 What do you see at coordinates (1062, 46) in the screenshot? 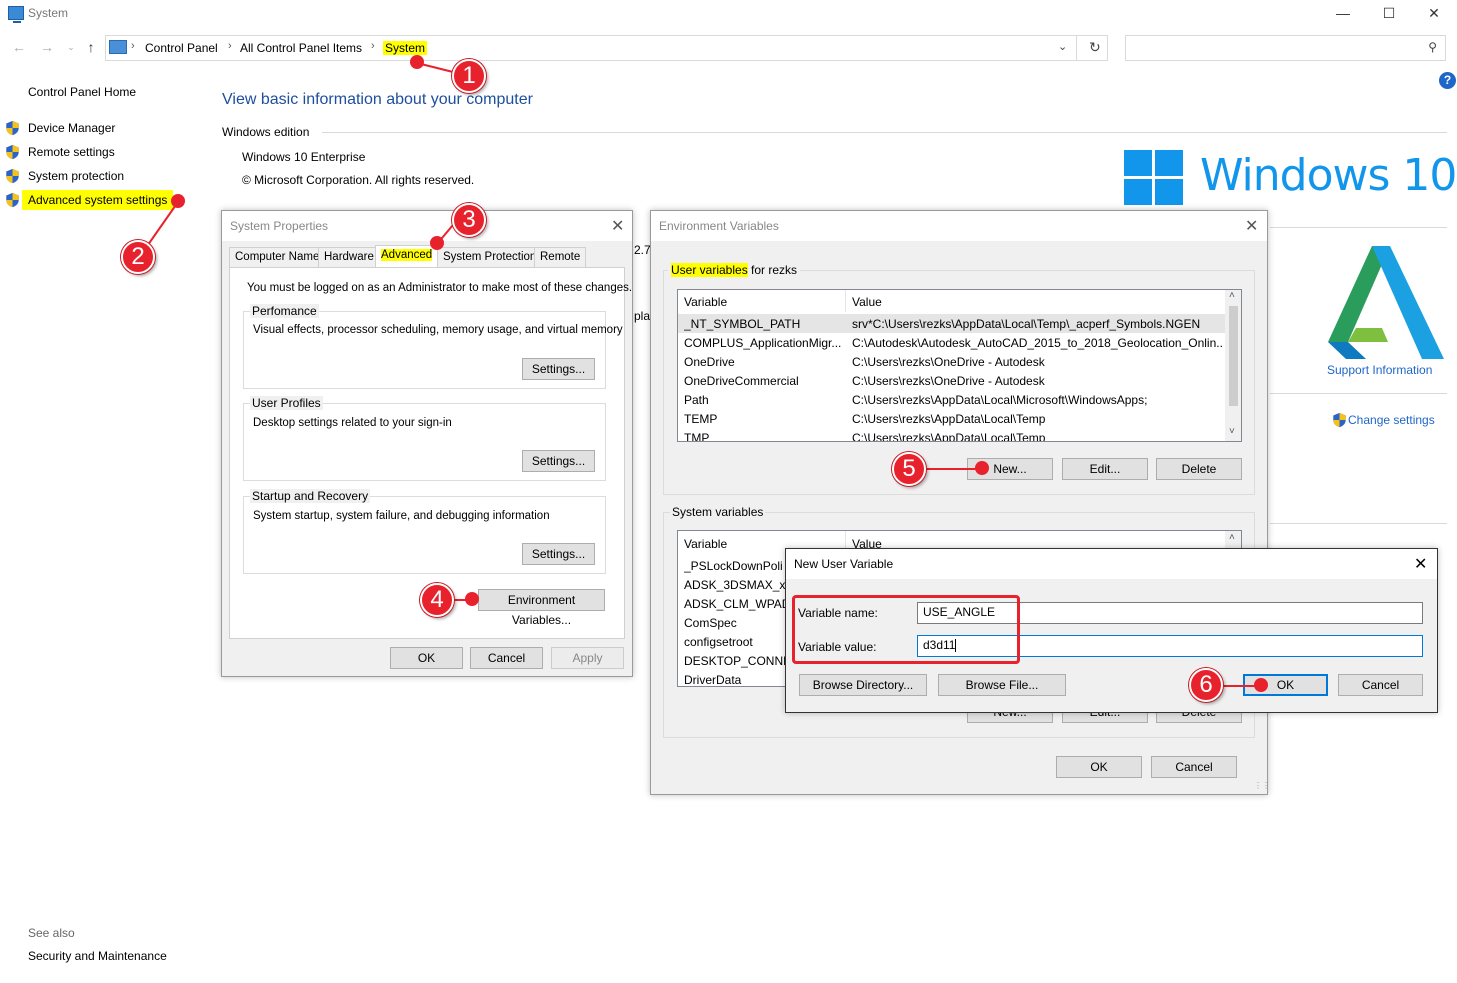
I see `dropdown-chevron-icon: ⌄` at bounding box center [1062, 46].